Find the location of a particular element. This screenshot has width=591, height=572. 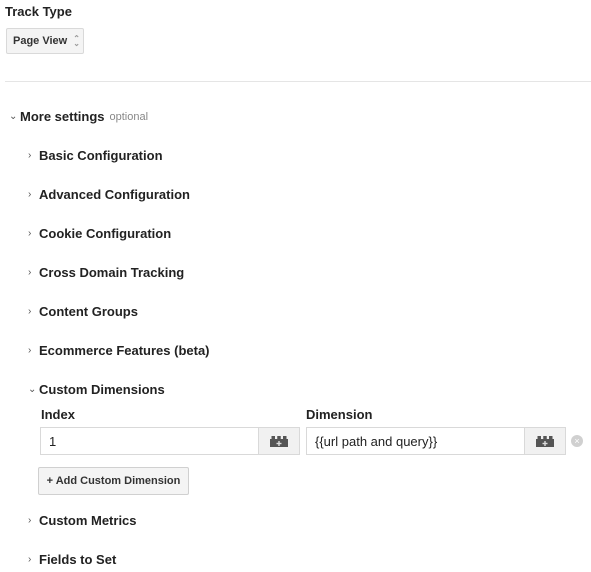

section-label: Cookie Configuration is located at coordinates (105, 233).